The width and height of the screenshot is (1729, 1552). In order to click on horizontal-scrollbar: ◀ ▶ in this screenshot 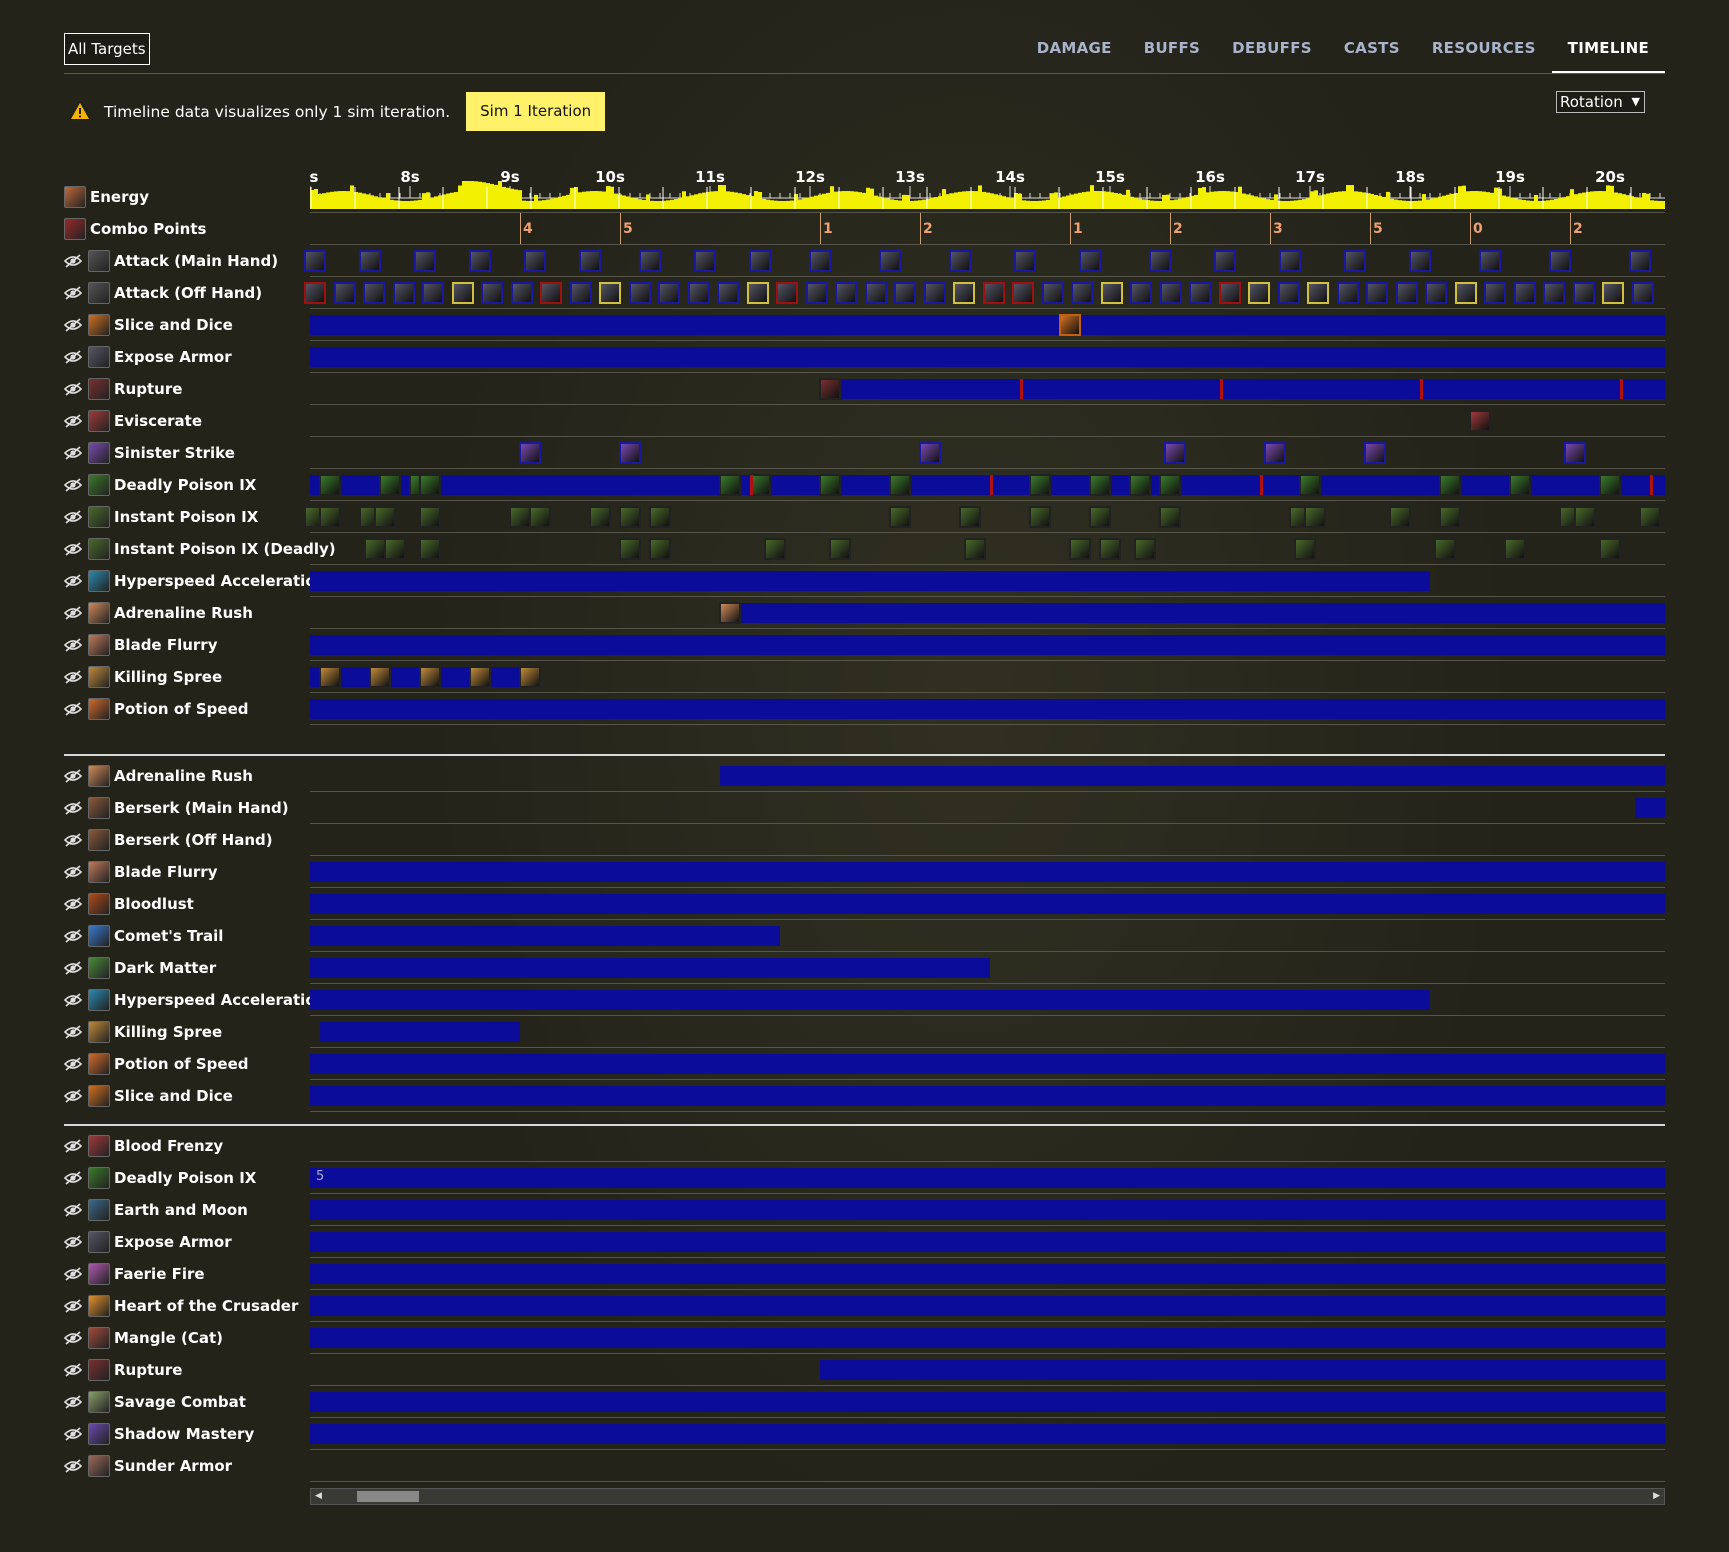, I will do `click(987, 1496)`.